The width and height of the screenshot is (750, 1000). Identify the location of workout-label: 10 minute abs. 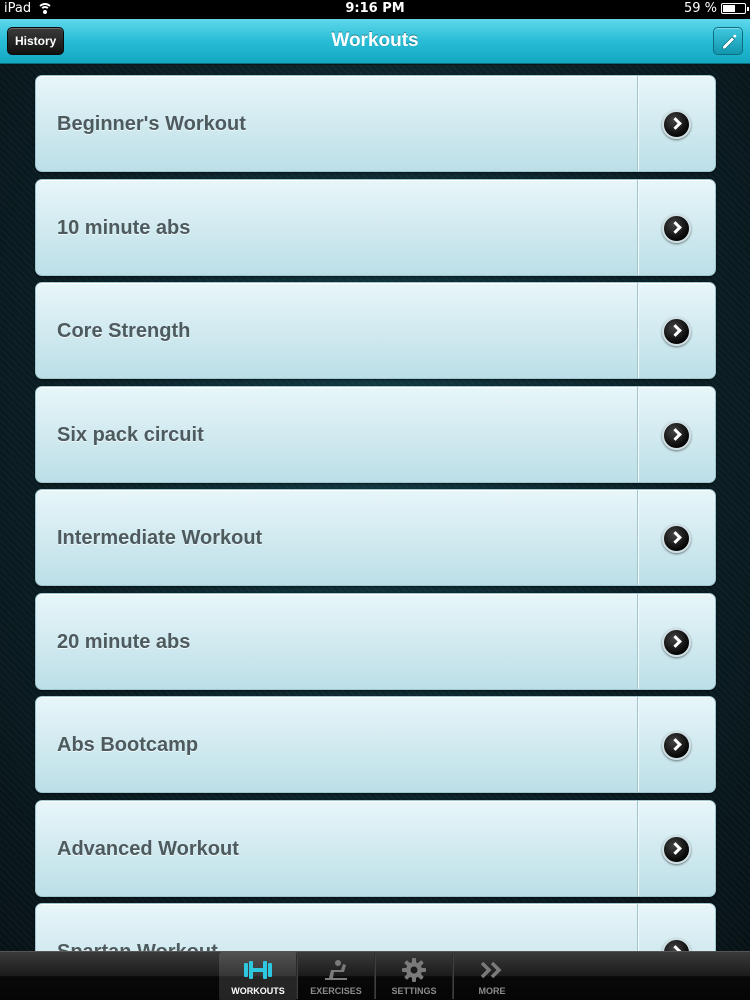
(124, 227).